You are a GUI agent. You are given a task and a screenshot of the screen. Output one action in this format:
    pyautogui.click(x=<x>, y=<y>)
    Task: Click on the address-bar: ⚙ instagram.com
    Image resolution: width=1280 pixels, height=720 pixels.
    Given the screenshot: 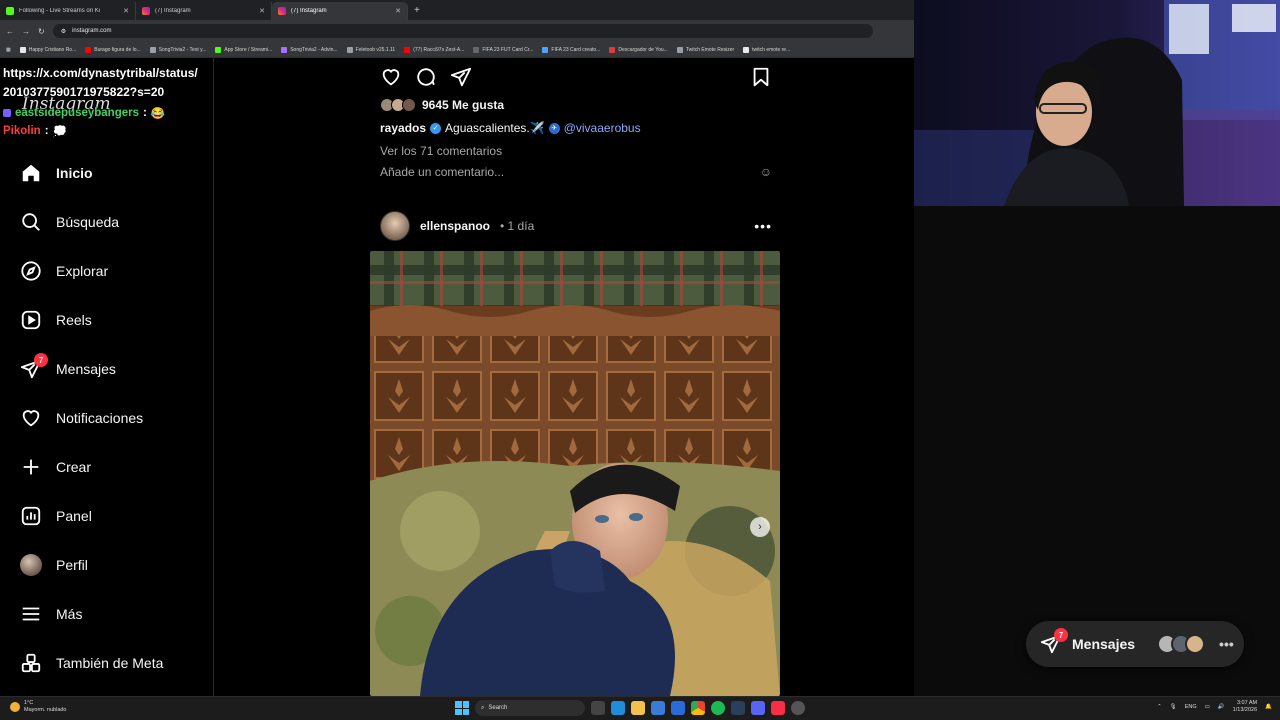 What is the action you would take?
    pyautogui.click(x=462, y=31)
    